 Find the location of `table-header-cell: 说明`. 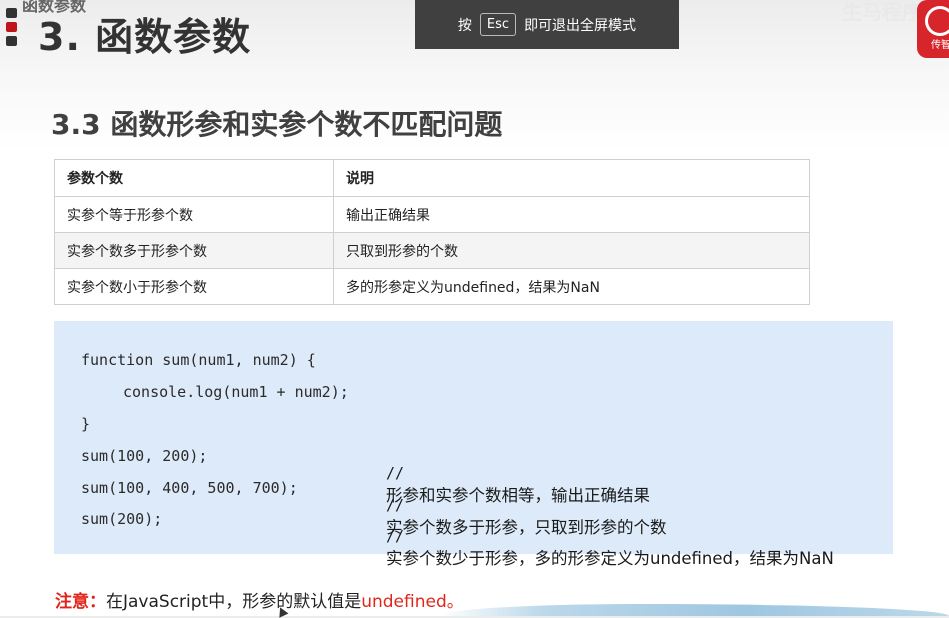

table-header-cell: 说明 is located at coordinates (571, 178).